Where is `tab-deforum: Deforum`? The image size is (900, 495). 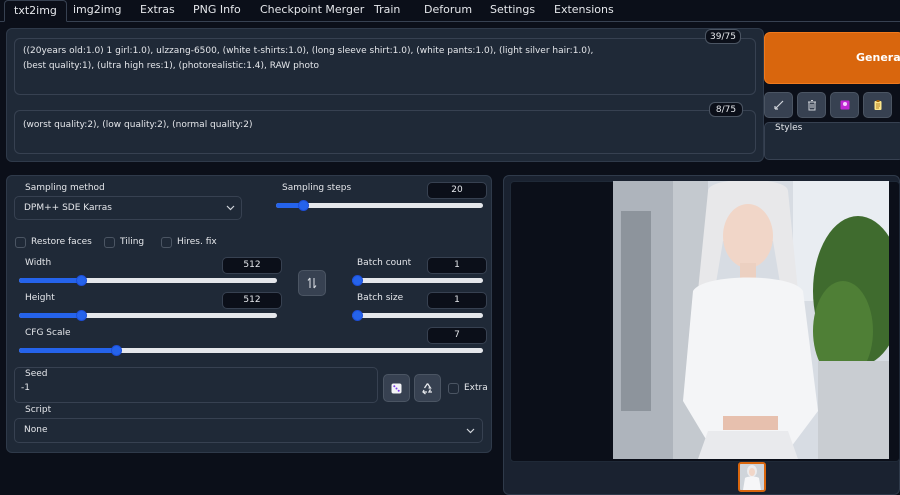 tab-deforum: Deforum is located at coordinates (448, 11).